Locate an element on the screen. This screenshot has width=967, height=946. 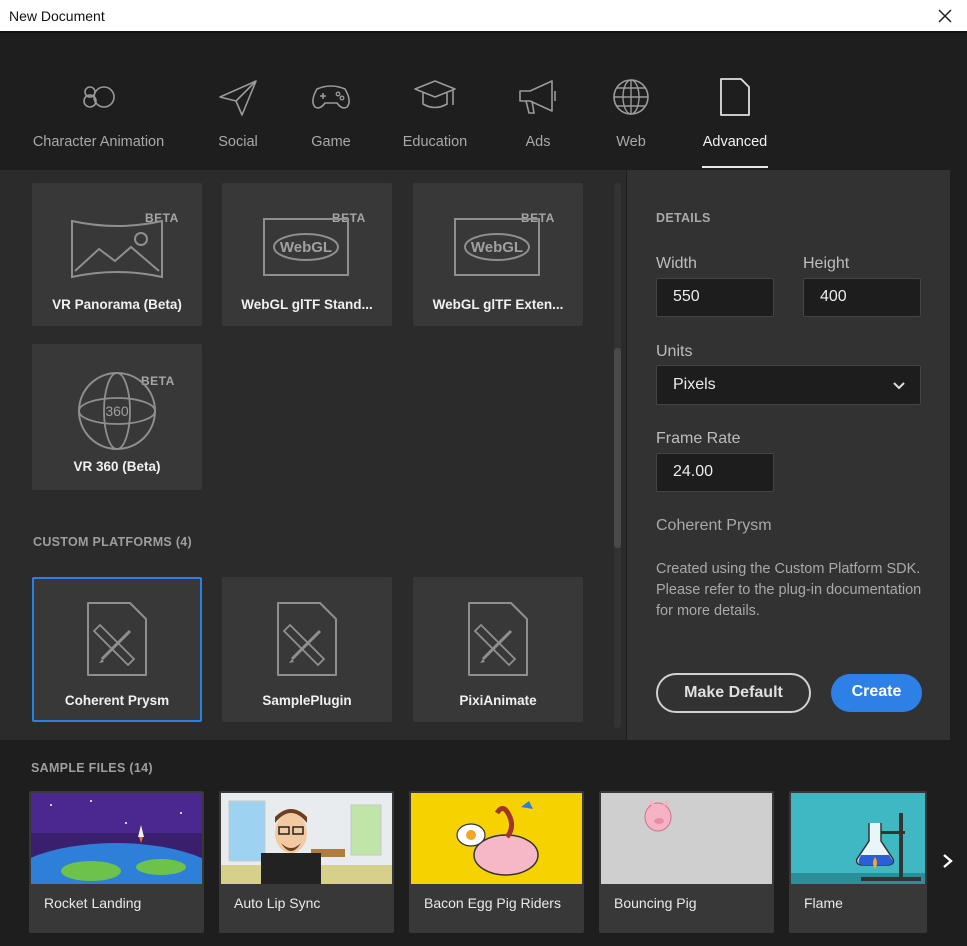
sample-label: Auto Lip Sync is located at coordinates (277, 903).